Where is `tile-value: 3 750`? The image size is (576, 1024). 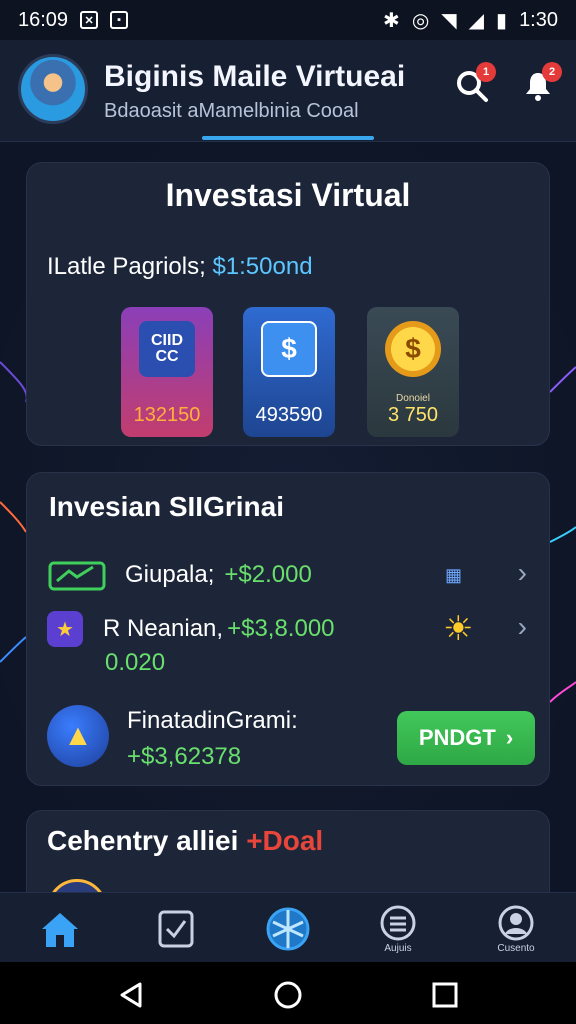
tile-value: 3 750 is located at coordinates (413, 415).